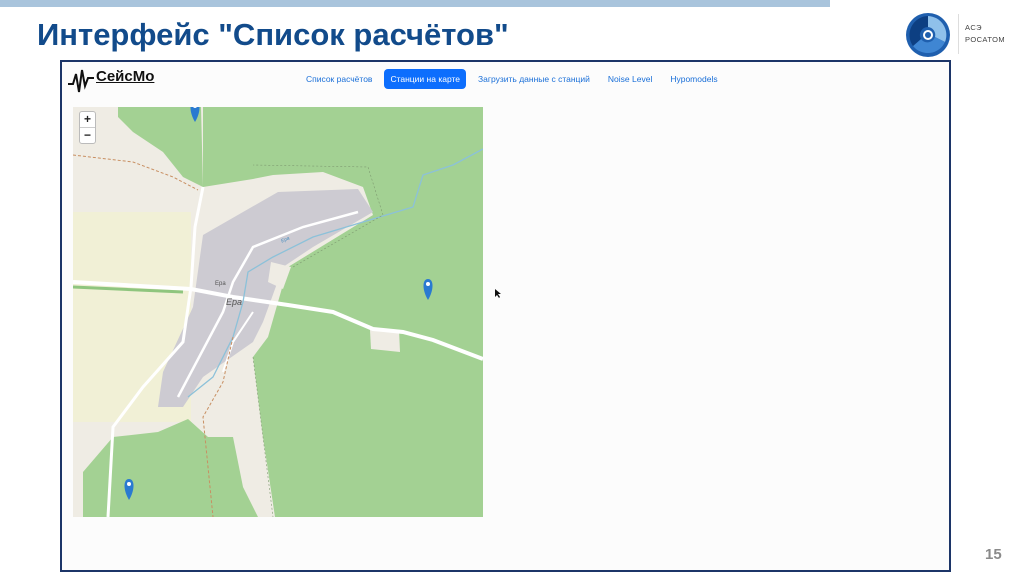  Describe the element at coordinates (87, 135) in the screenshot. I see `zoom-out-button: −` at that location.